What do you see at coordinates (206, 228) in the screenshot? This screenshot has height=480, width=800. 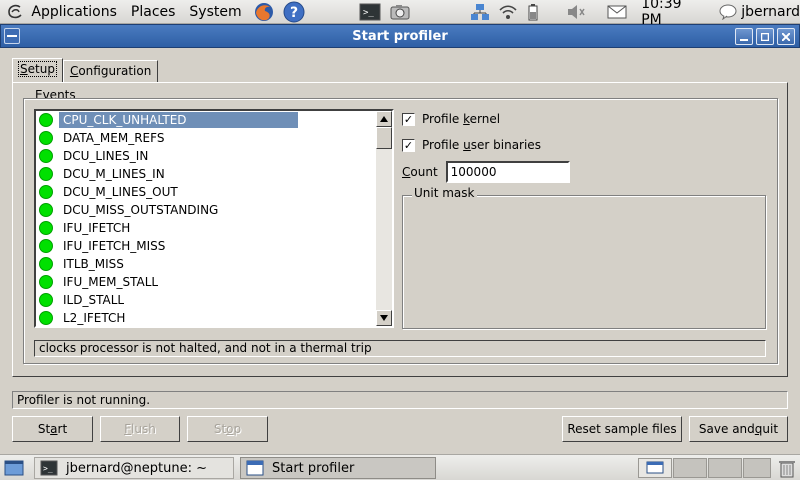 I see `event-list-item: IFU_IFETCH` at bounding box center [206, 228].